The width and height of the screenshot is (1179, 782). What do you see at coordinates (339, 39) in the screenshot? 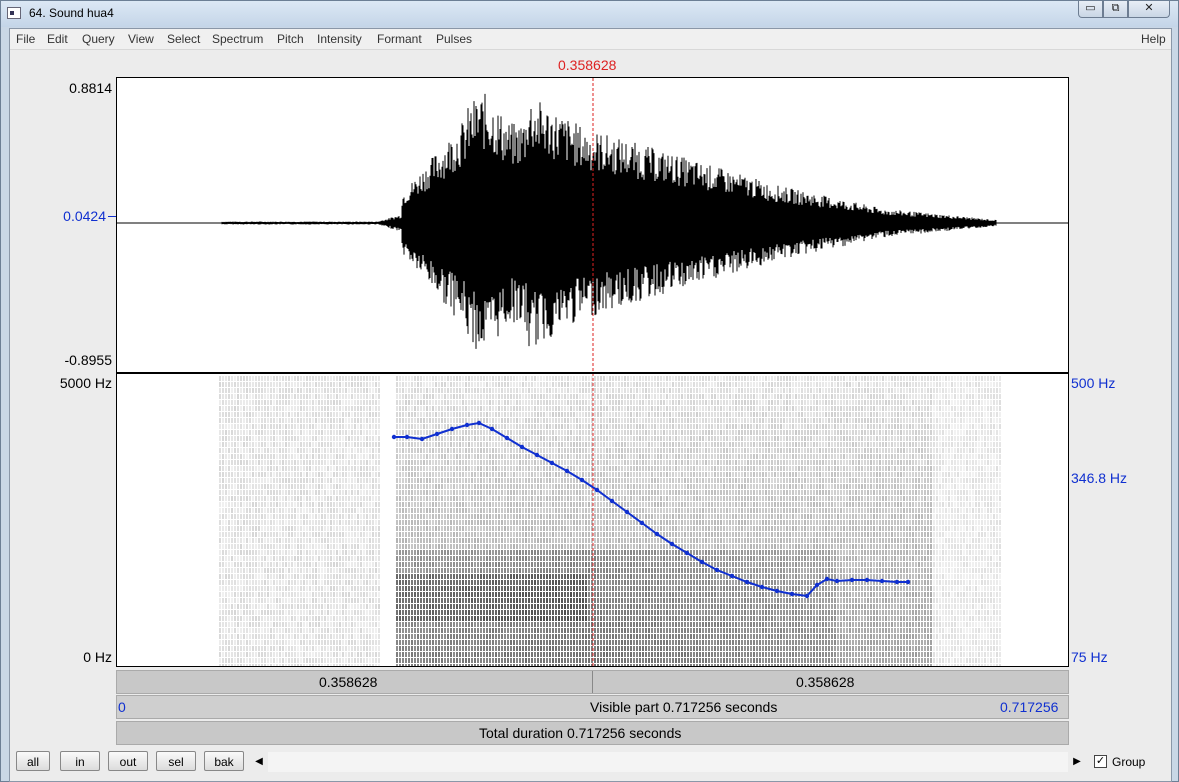
I see `menu-intensity: Intensity` at bounding box center [339, 39].